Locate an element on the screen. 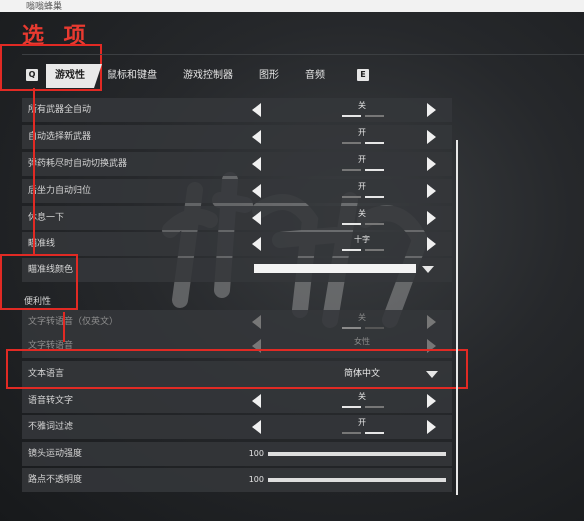  setting-label: 不雅词过滤 is located at coordinates (51, 427).